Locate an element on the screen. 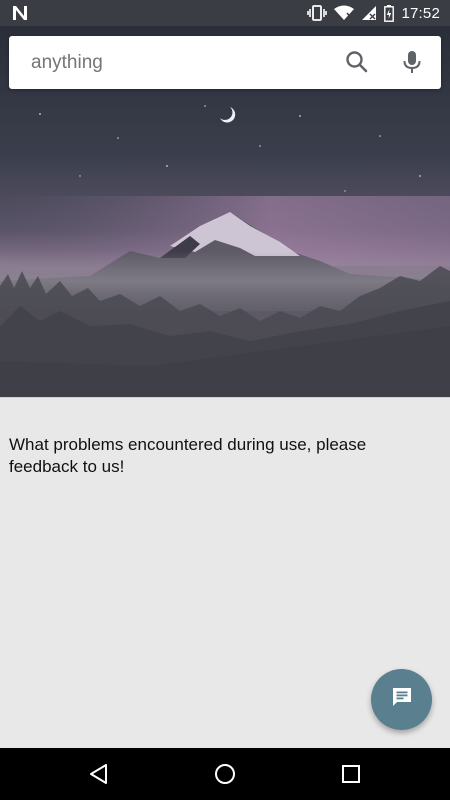 The width and height of the screenshot is (450, 800). status-time: 17:52 is located at coordinates (420, 13).